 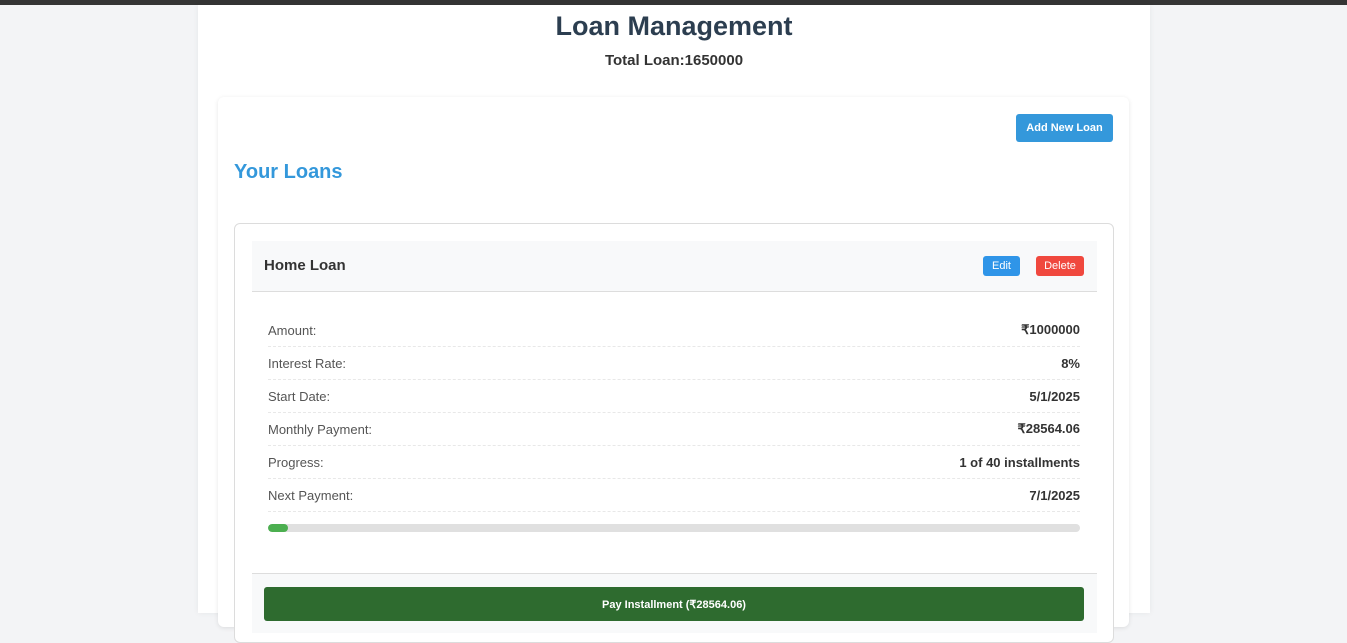 What do you see at coordinates (296, 462) in the screenshot?
I see `detail-label: Progress:` at bounding box center [296, 462].